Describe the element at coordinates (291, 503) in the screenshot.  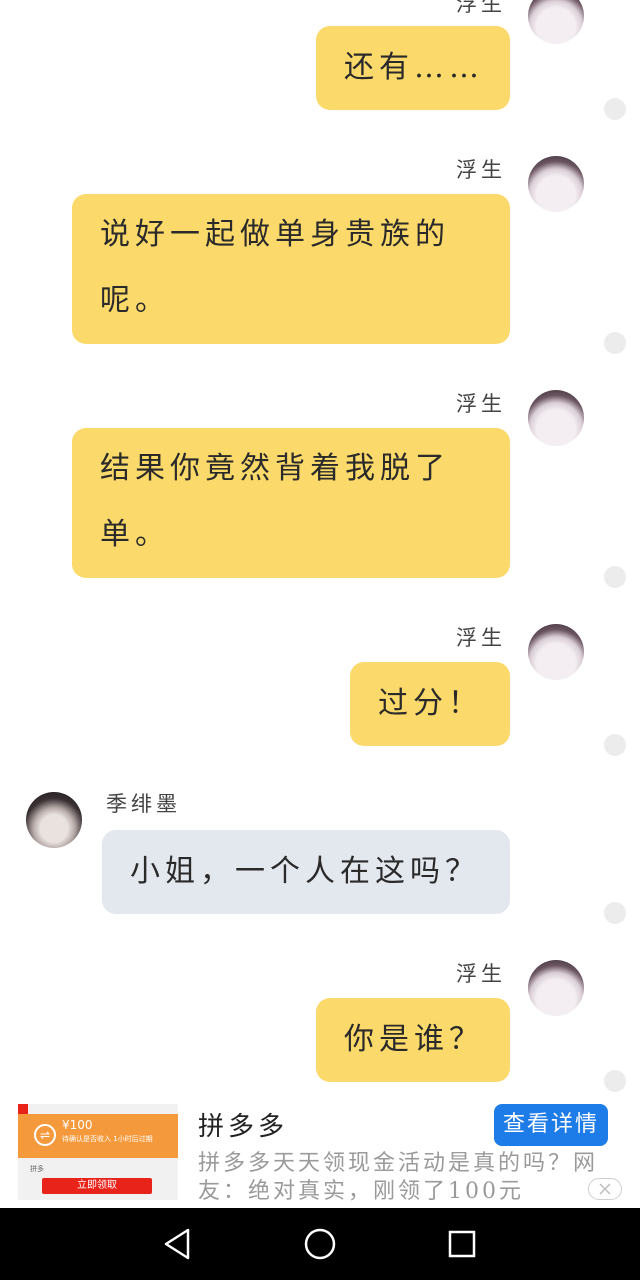
I see `message-bubble: 结果你竟然背着我脱了 单。` at that location.